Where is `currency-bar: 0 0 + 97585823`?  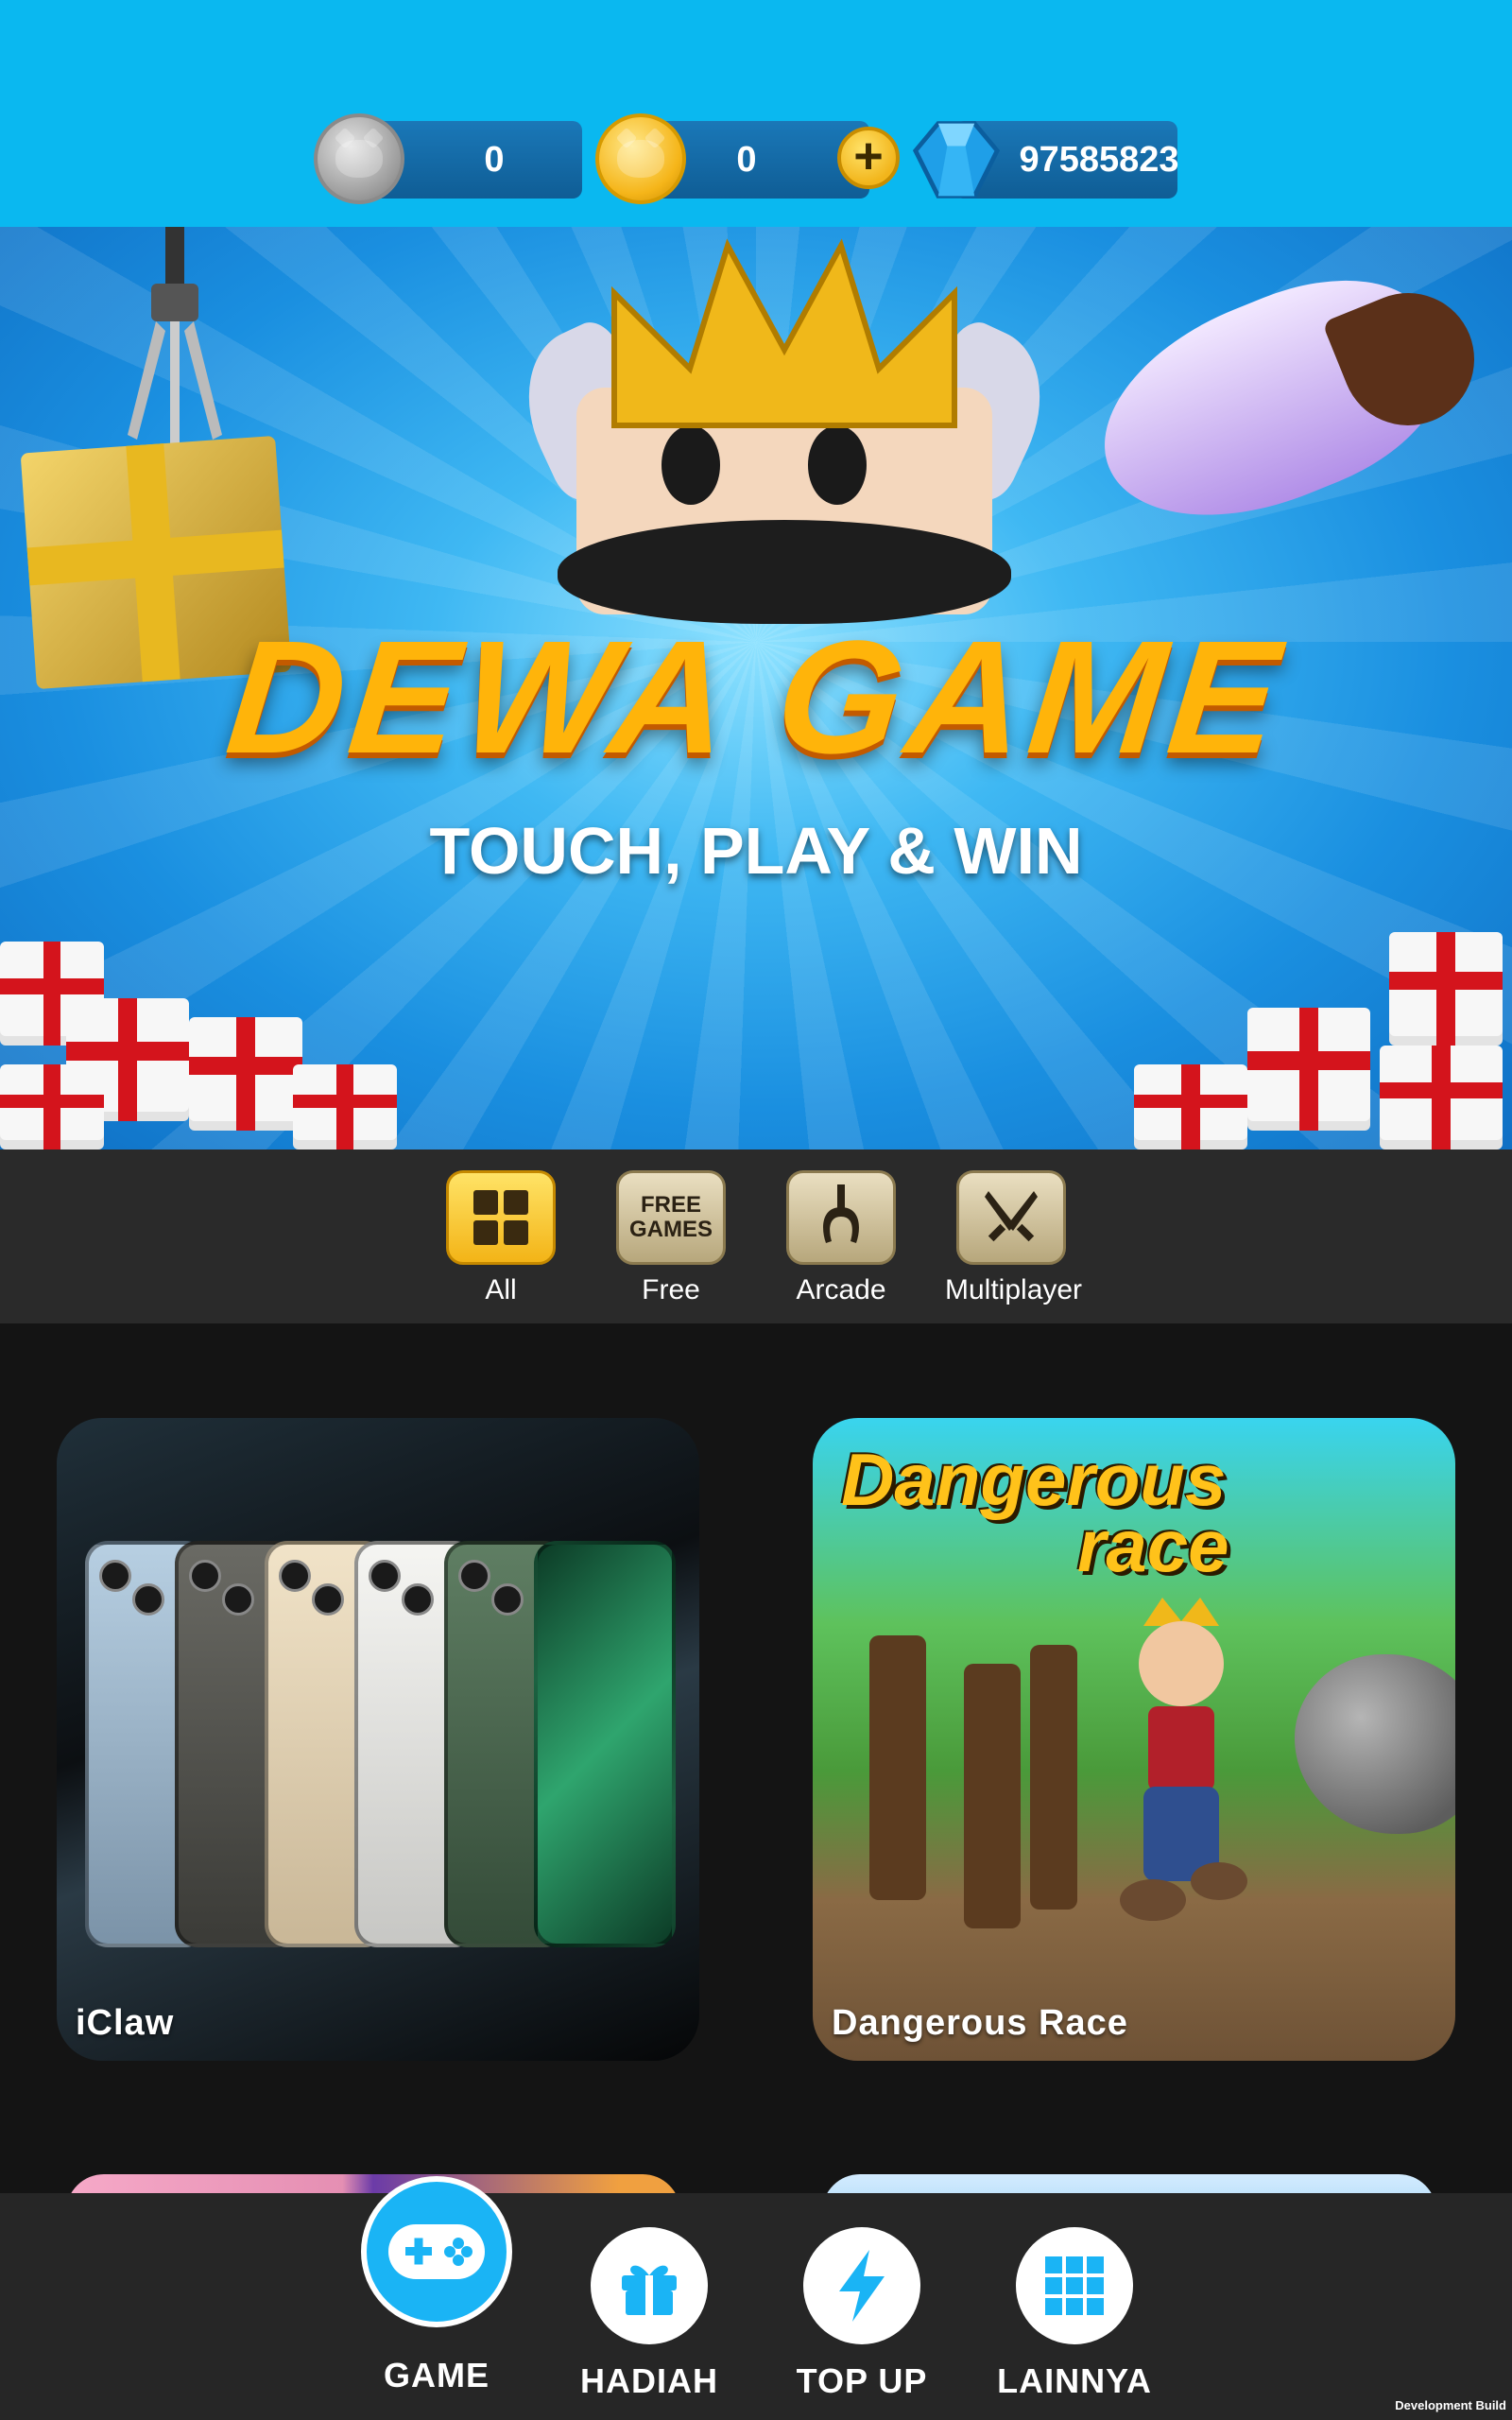
currency-bar: 0 0 + 97585823 is located at coordinates (756, 113).